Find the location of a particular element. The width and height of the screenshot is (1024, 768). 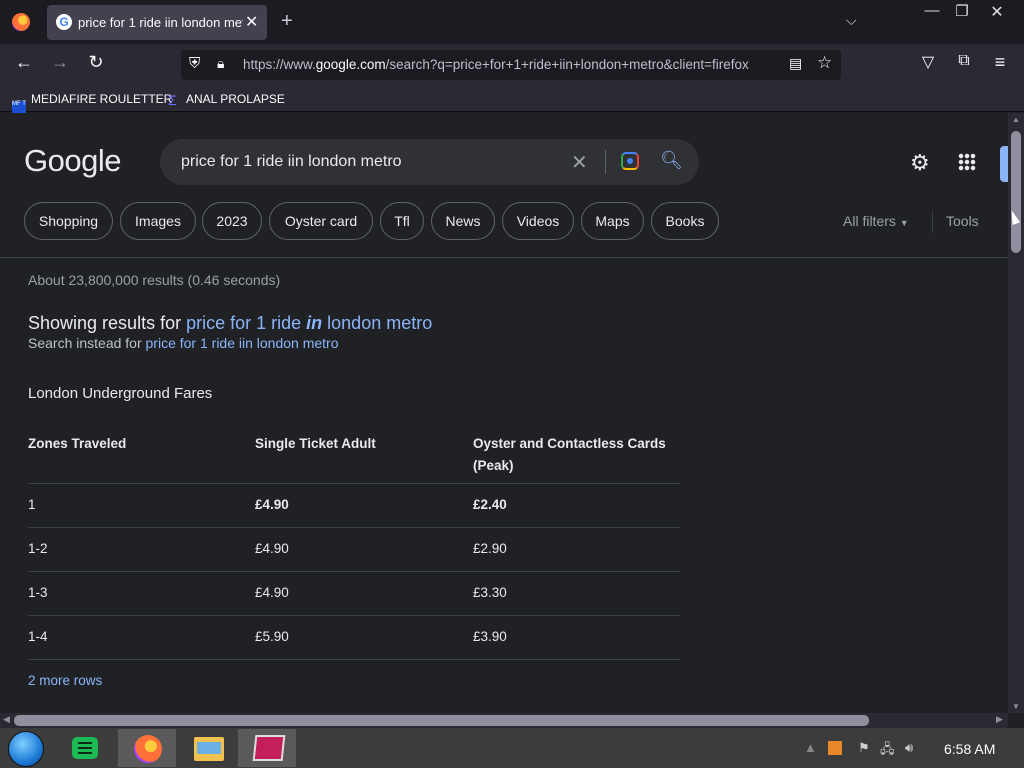

reader-view-icon: ▤ is located at coordinates (795, 63).